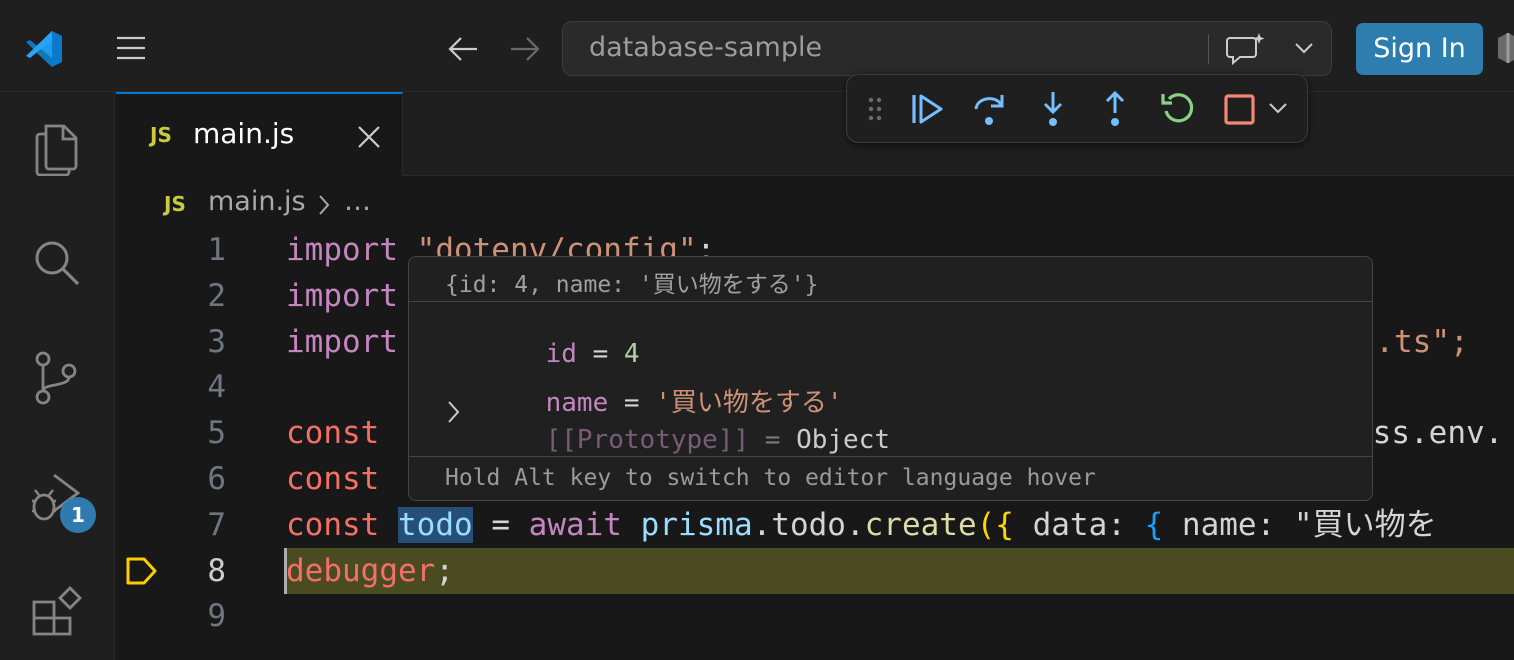  What do you see at coordinates (78, 515) in the screenshot?
I see `debug-badge: 1` at bounding box center [78, 515].